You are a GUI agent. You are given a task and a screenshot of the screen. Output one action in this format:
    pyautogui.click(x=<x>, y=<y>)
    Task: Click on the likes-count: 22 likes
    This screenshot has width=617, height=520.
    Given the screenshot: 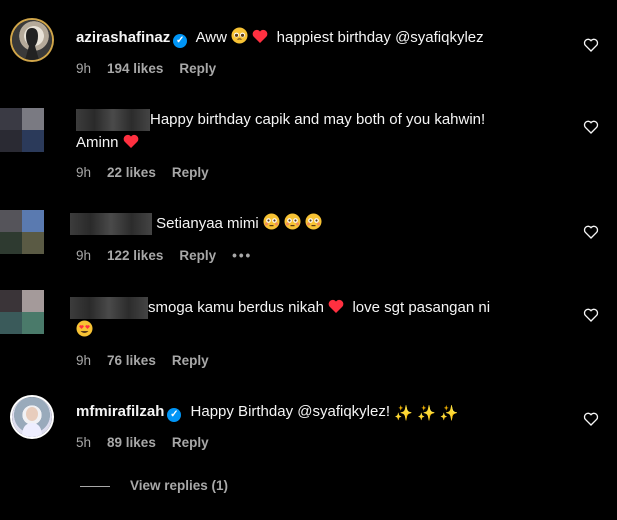 What is the action you would take?
    pyautogui.click(x=131, y=172)
    